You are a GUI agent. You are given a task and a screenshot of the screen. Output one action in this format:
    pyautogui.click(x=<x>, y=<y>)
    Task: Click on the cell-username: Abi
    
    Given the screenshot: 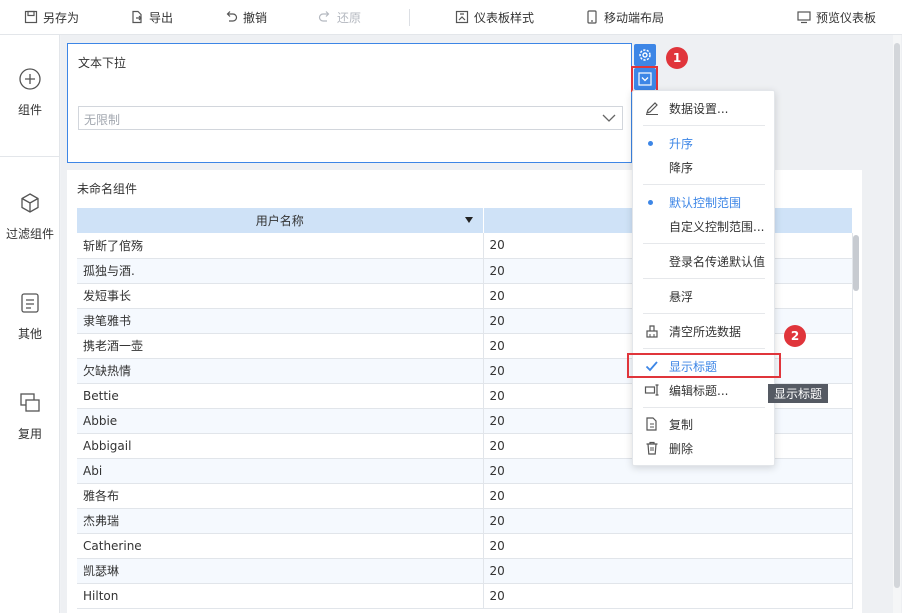 What is the action you would take?
    pyautogui.click(x=280, y=471)
    